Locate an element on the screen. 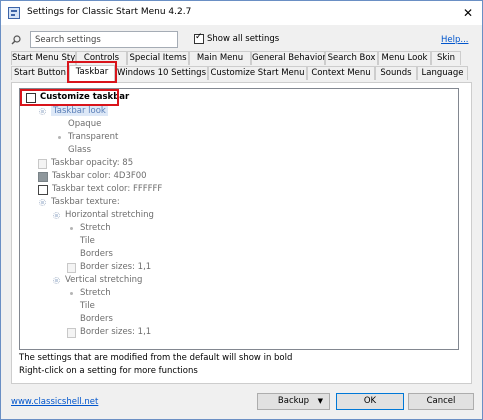 The height and width of the screenshot is (420, 483). tree-item-taskbar-texture: Taskbar texture: is located at coordinates (79, 202).